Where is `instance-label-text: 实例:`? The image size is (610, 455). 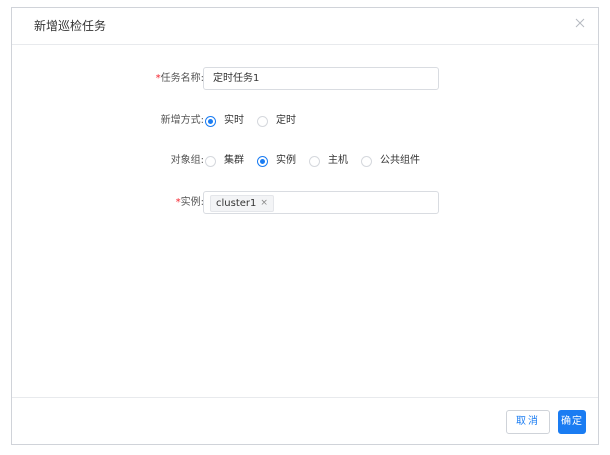
instance-label-text: 实例: is located at coordinates (192, 202).